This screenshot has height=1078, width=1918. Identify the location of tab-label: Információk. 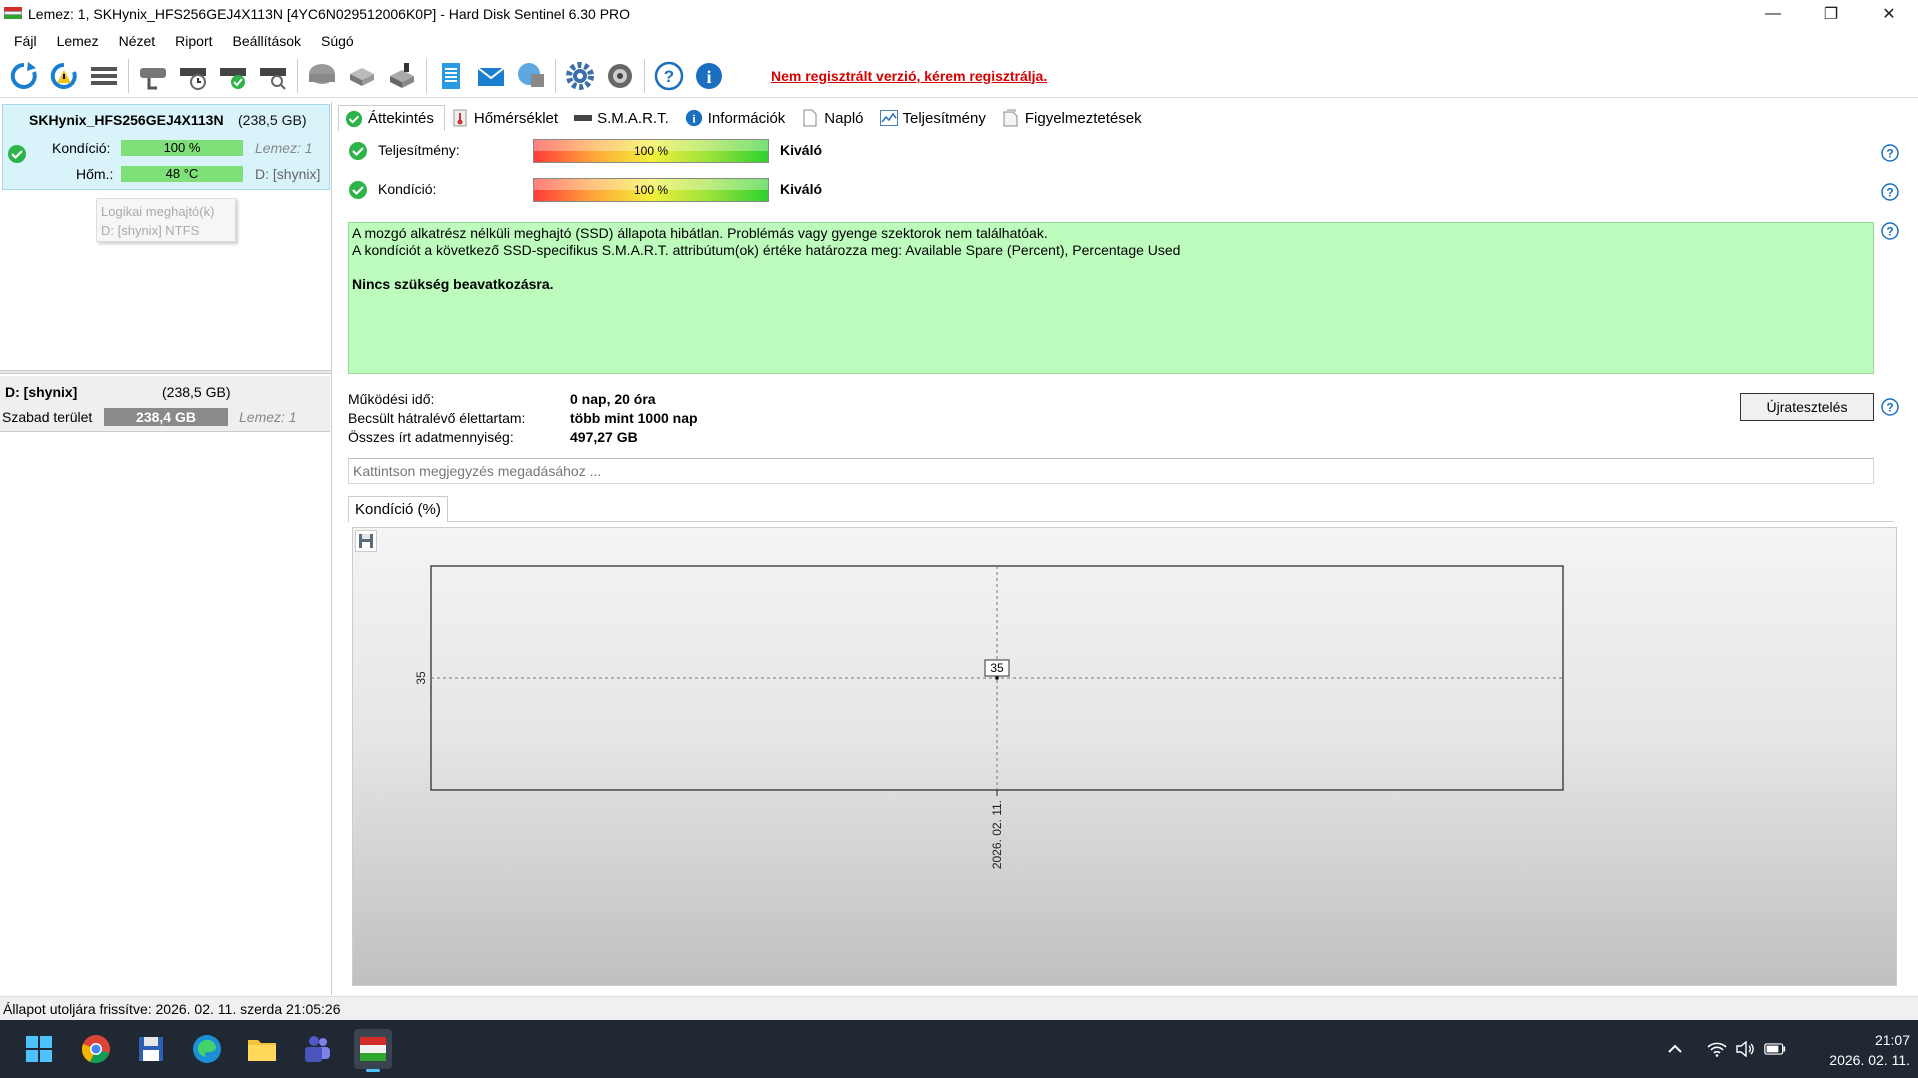
(746, 118).